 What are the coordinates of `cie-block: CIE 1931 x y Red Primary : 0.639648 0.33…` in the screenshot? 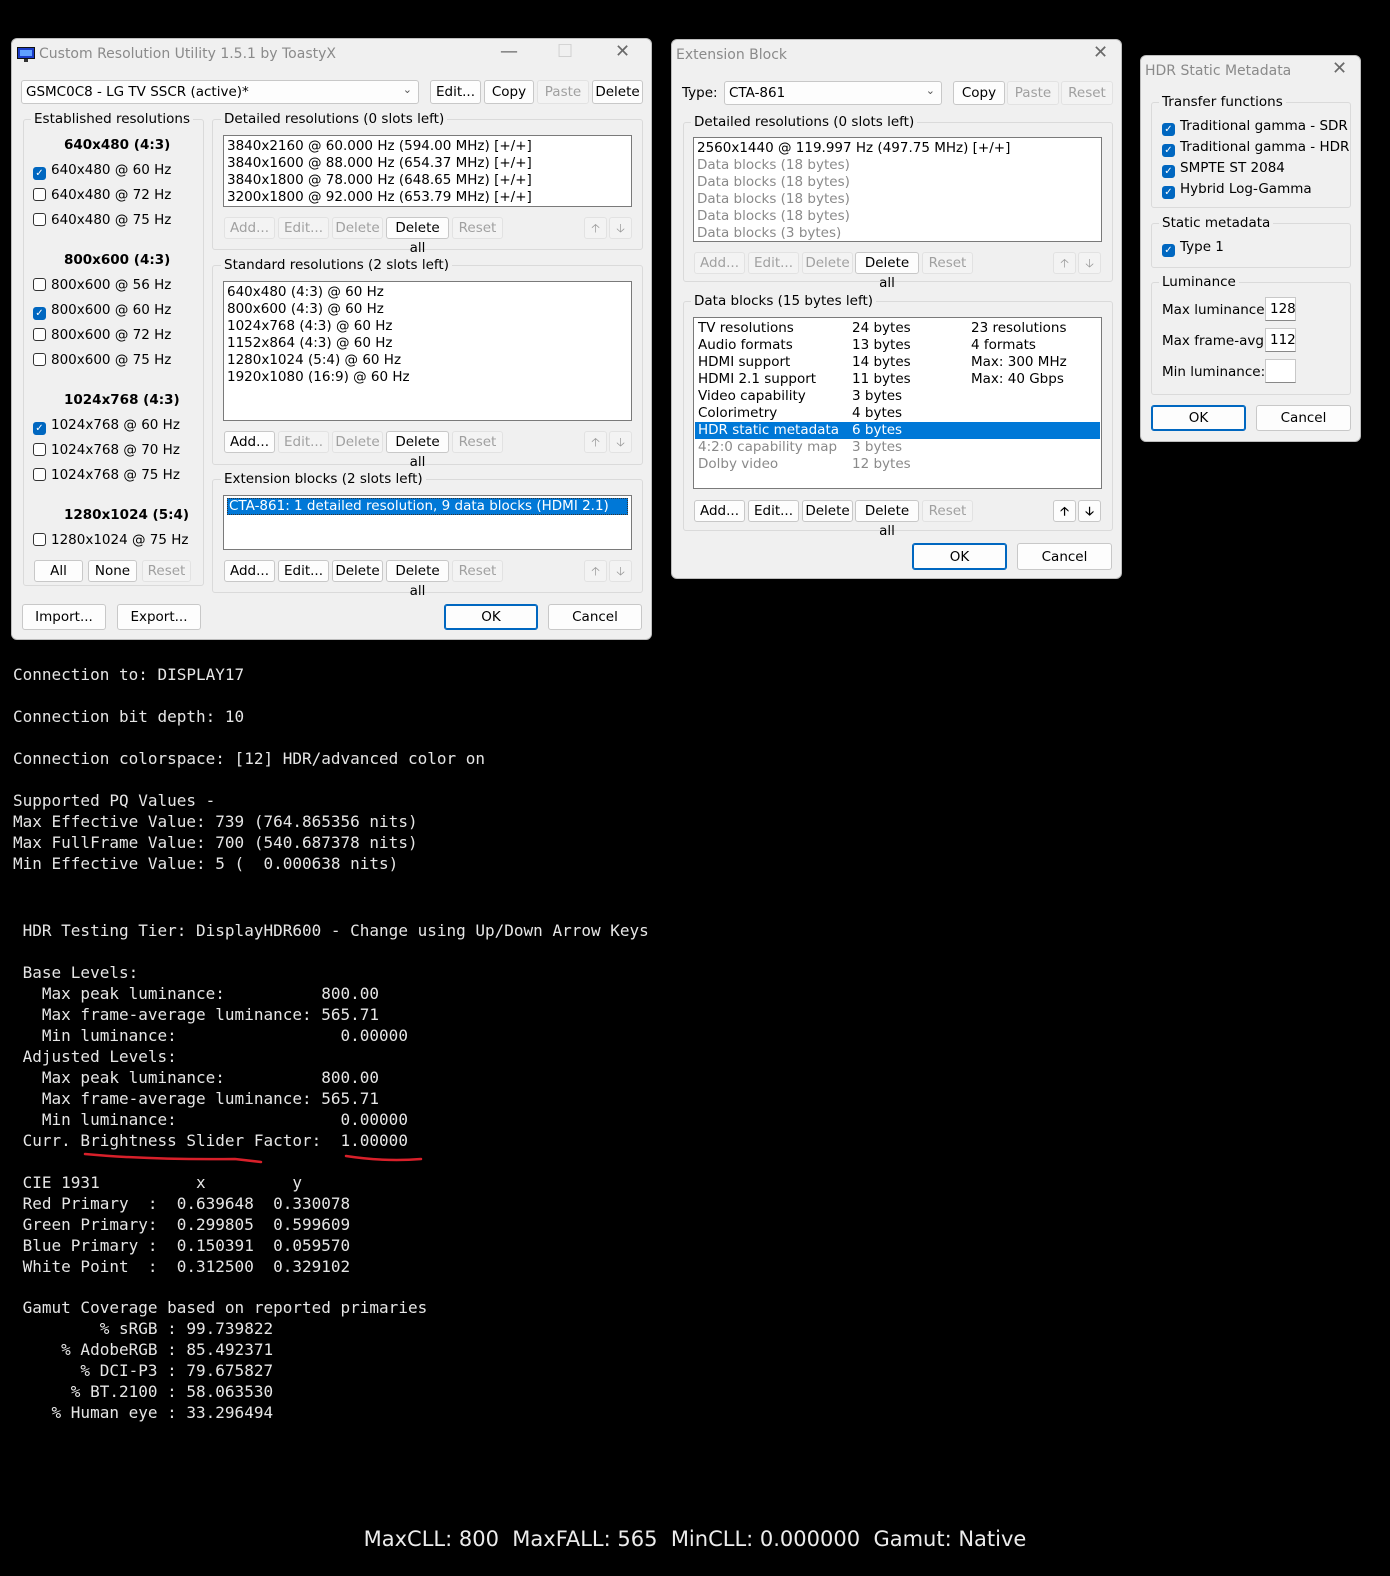 It's located at (186, 1224).